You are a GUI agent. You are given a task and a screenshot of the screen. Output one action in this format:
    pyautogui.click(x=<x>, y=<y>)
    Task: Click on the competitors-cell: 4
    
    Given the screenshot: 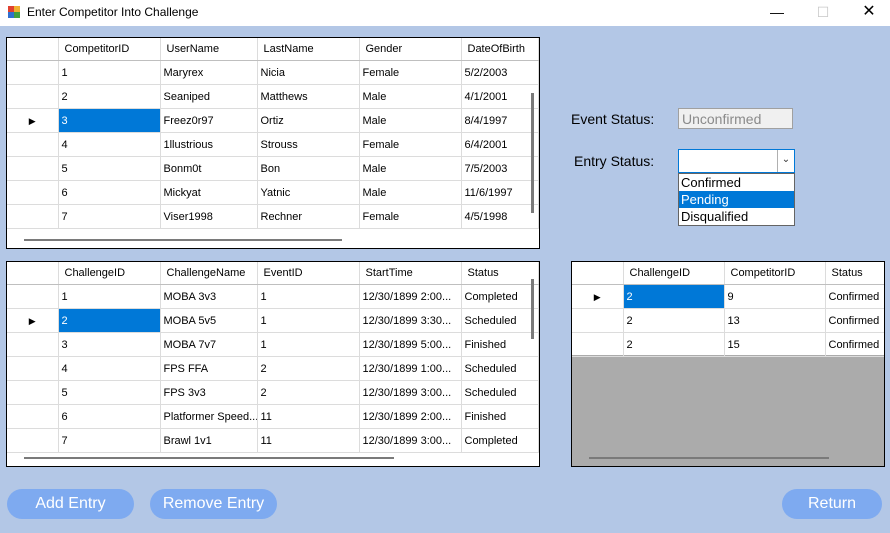 What is the action you would take?
    pyautogui.click(x=109, y=144)
    